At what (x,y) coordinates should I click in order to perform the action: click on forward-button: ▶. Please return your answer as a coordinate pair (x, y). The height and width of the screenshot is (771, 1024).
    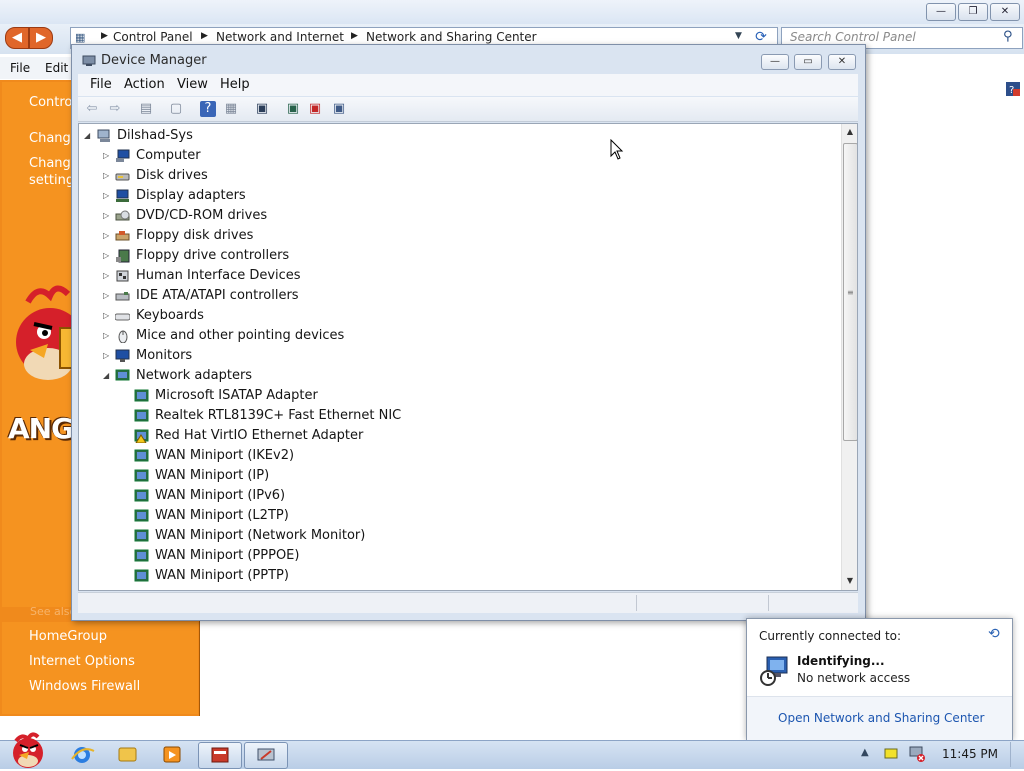
    Looking at the image, I should click on (41, 38).